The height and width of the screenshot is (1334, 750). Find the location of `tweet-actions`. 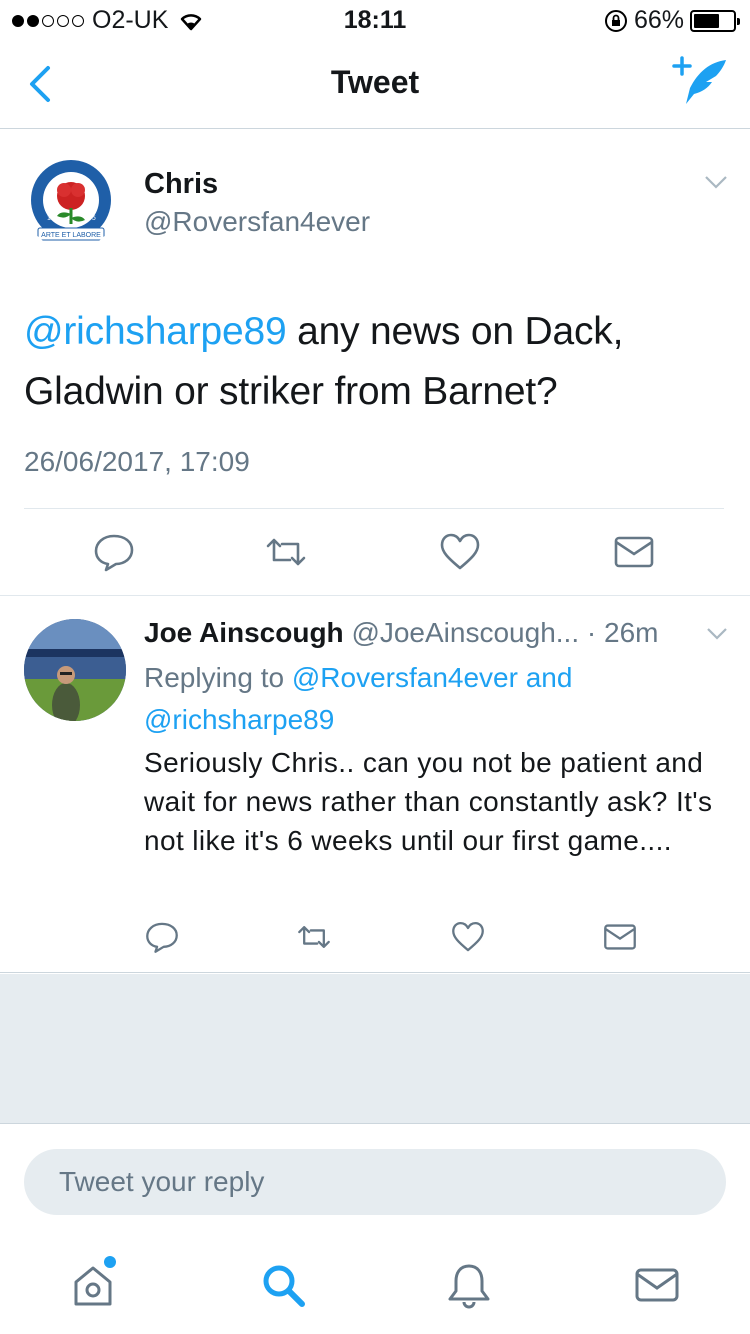

tweet-actions is located at coordinates (375, 552).